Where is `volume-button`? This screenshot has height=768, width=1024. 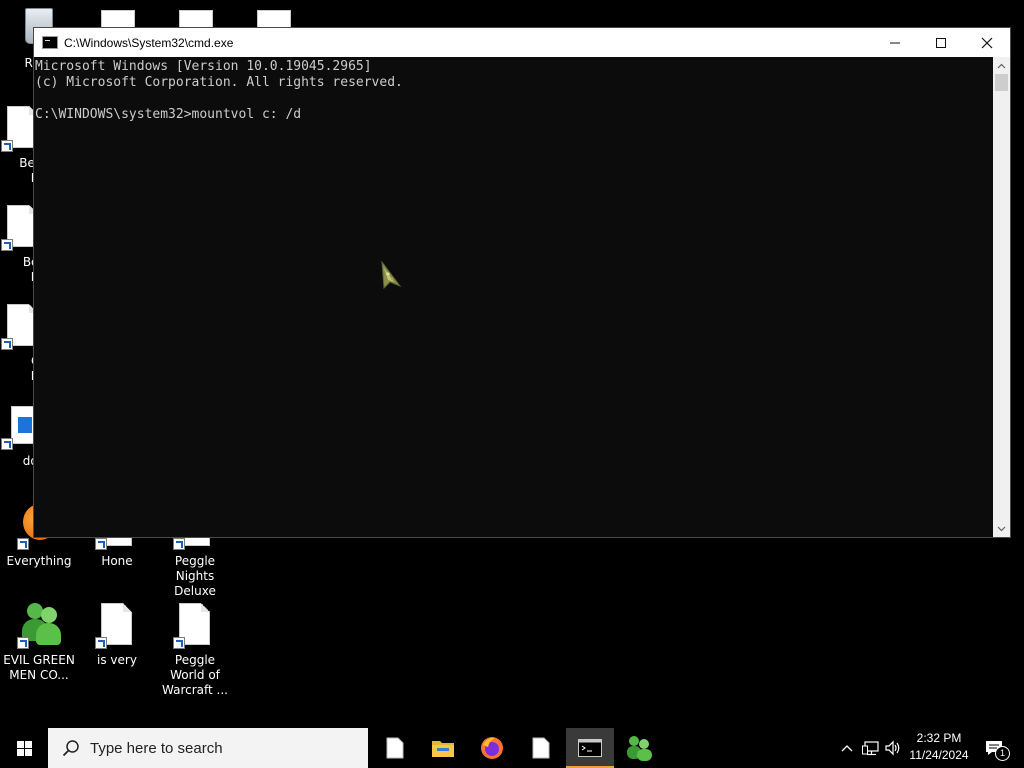 volume-button is located at coordinates (893, 748).